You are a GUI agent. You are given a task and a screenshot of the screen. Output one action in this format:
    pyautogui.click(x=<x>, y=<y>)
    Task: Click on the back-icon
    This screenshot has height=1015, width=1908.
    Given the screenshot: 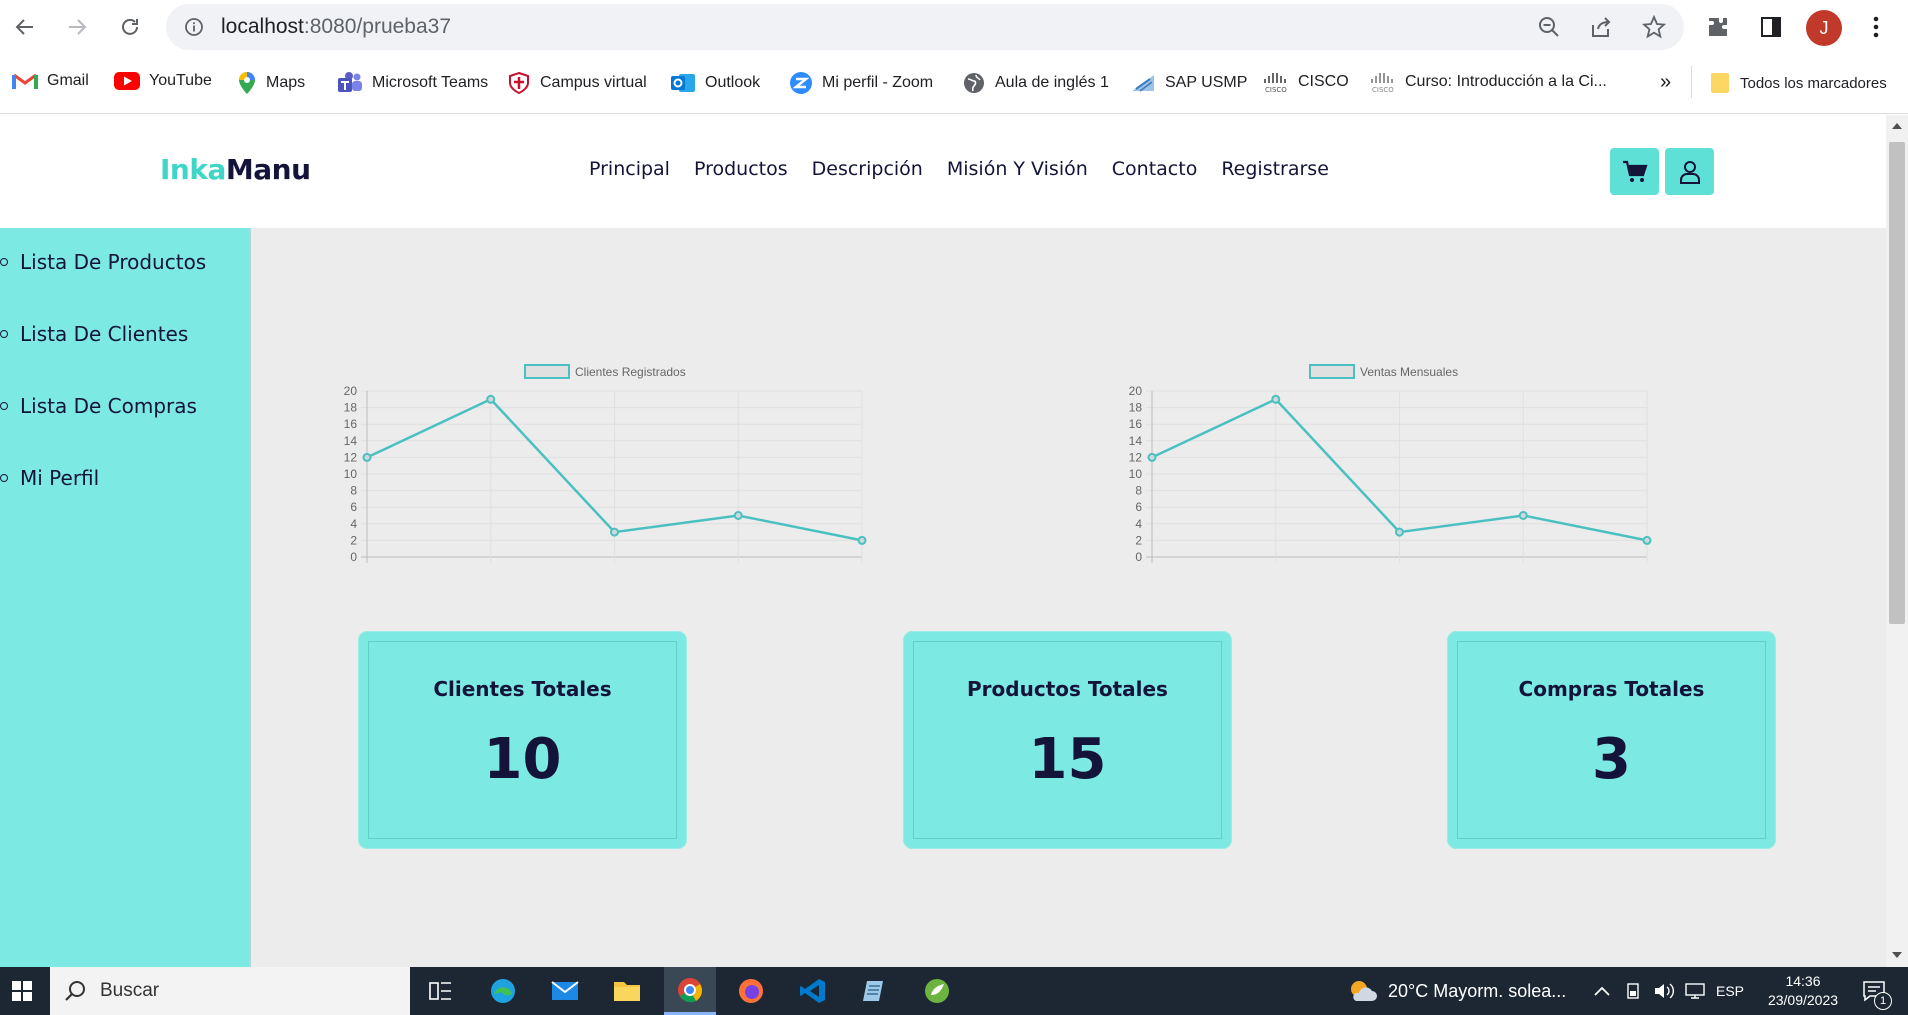 What is the action you would take?
    pyautogui.click(x=25, y=27)
    